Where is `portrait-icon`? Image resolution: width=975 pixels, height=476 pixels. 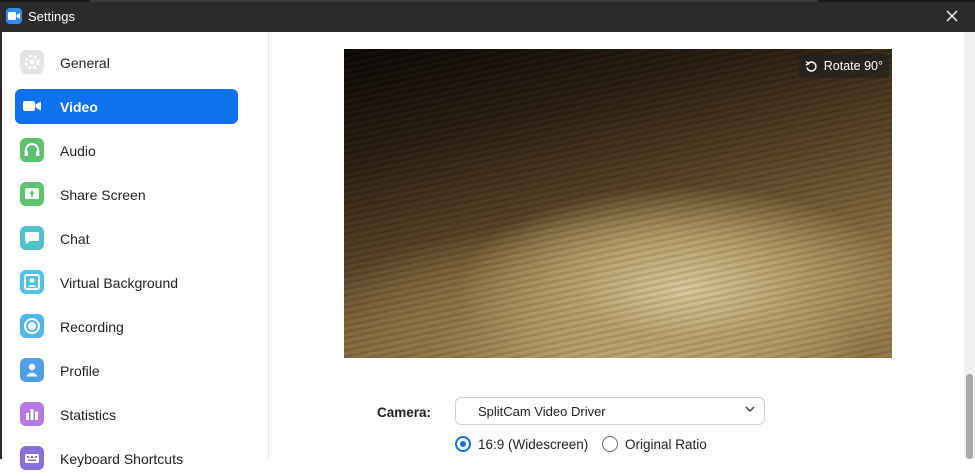 portrait-icon is located at coordinates (32, 282).